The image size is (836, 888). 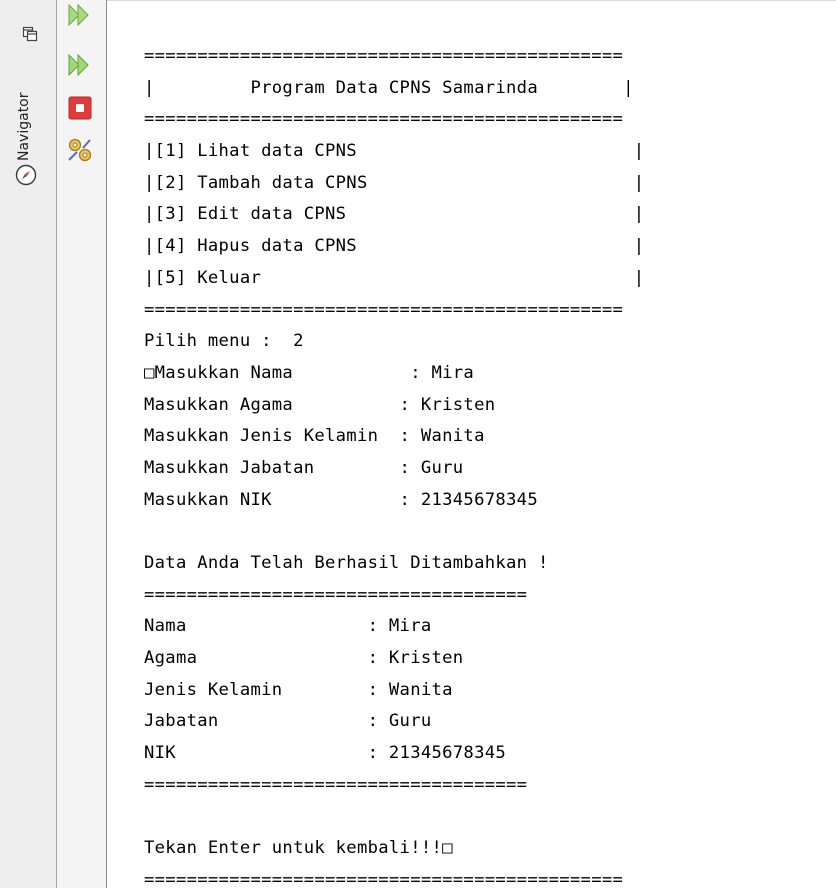 I want to click on console-line: Jenis Kelamin : Wanita, so click(x=298, y=689).